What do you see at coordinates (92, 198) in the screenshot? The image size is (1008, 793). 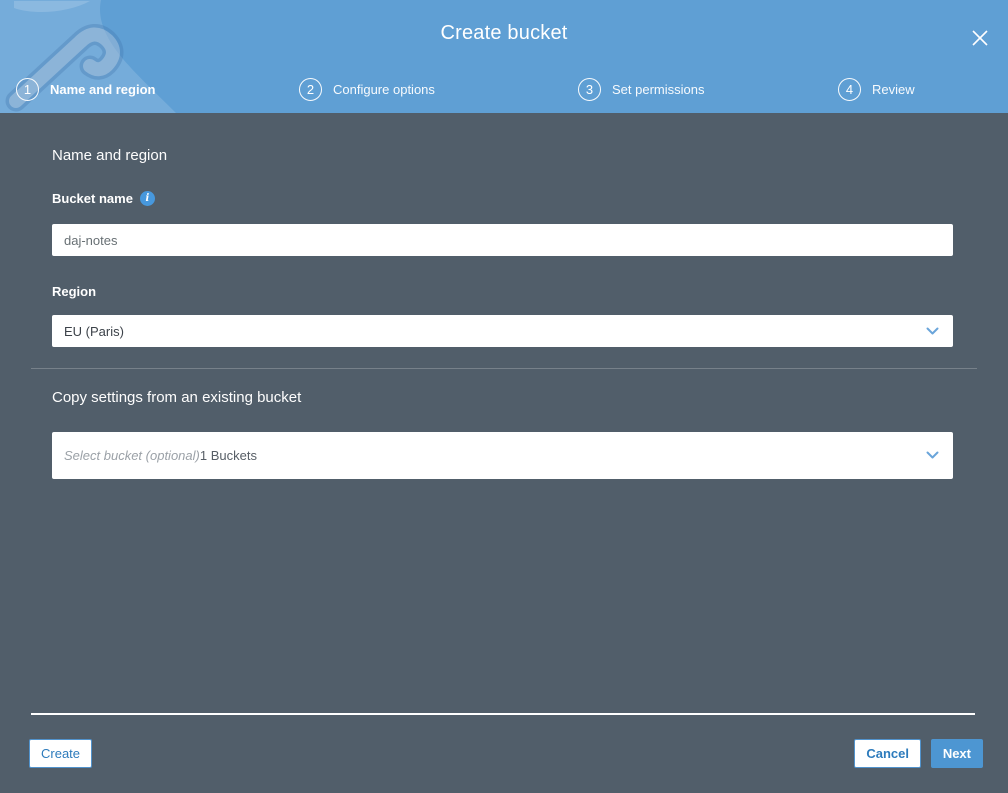 I see `bucket-name-label-text: Bucket name` at bounding box center [92, 198].